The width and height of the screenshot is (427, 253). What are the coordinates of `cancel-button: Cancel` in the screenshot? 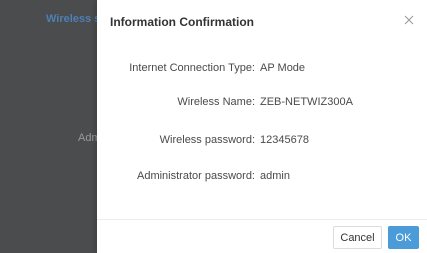 It's located at (357, 237).